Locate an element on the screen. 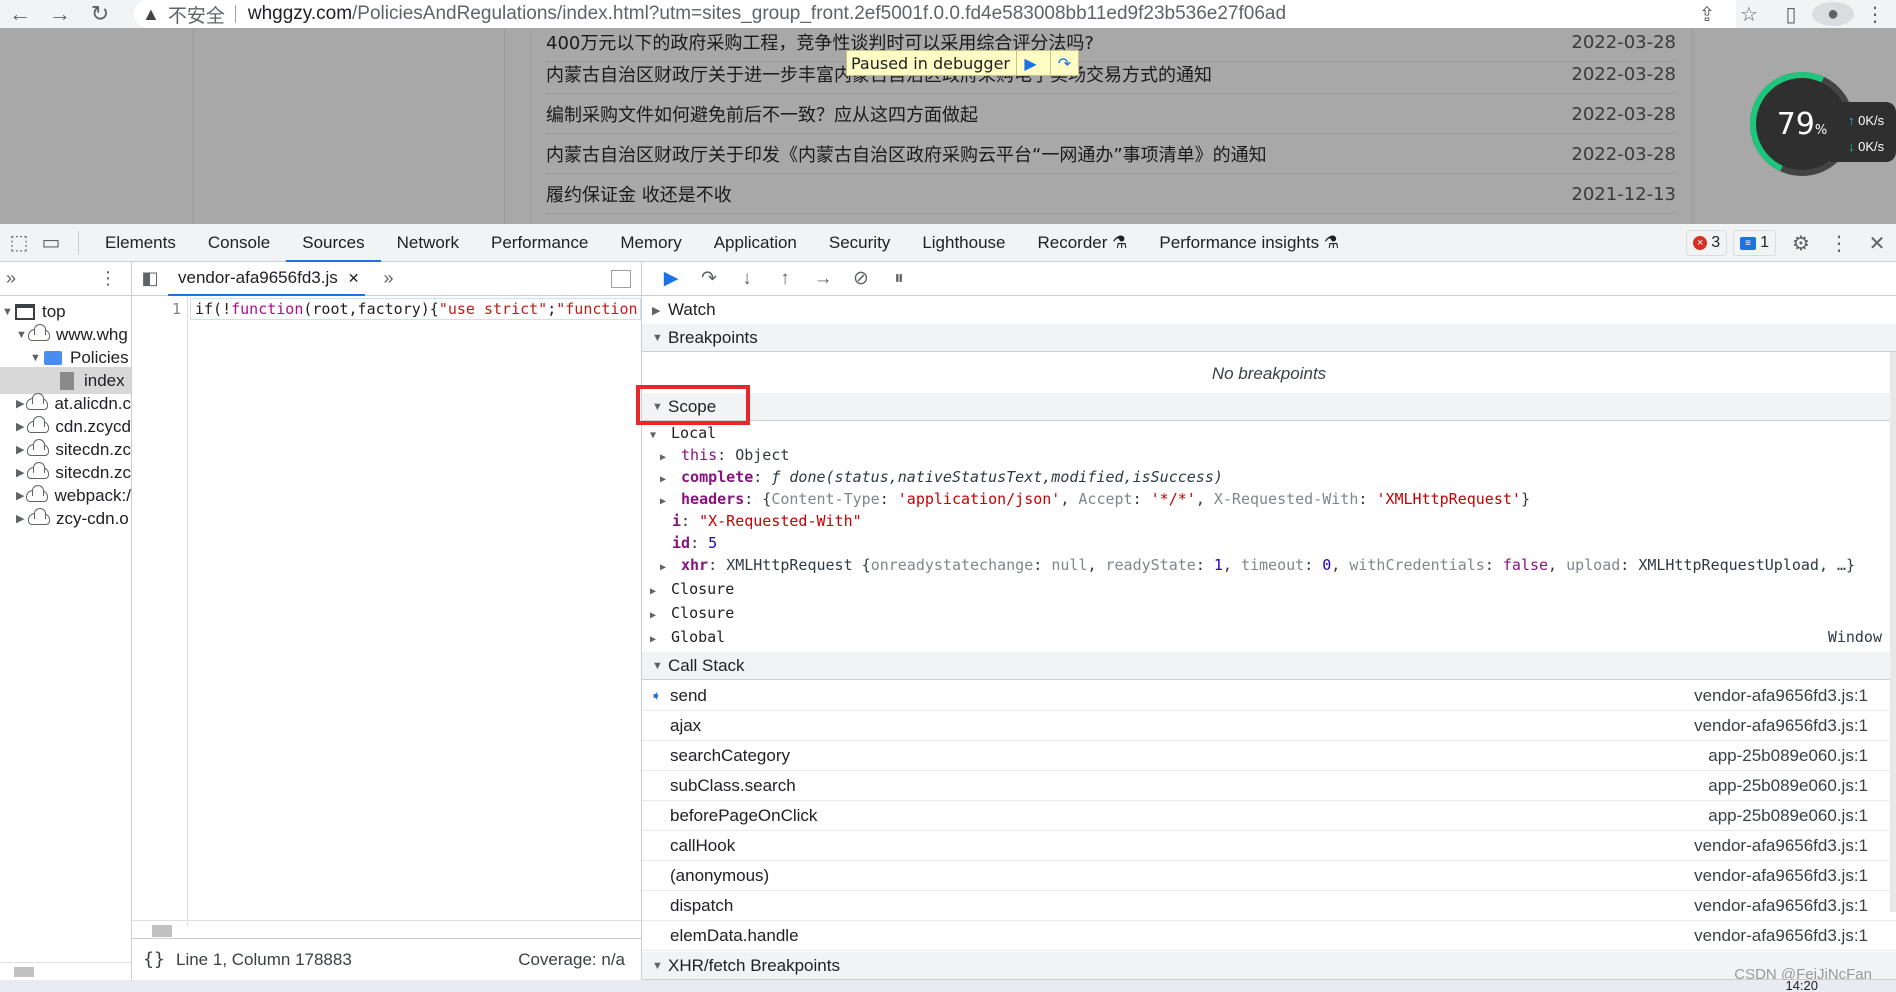  scope-var-i: i: "X-Requested-With" is located at coordinates (1269, 521).